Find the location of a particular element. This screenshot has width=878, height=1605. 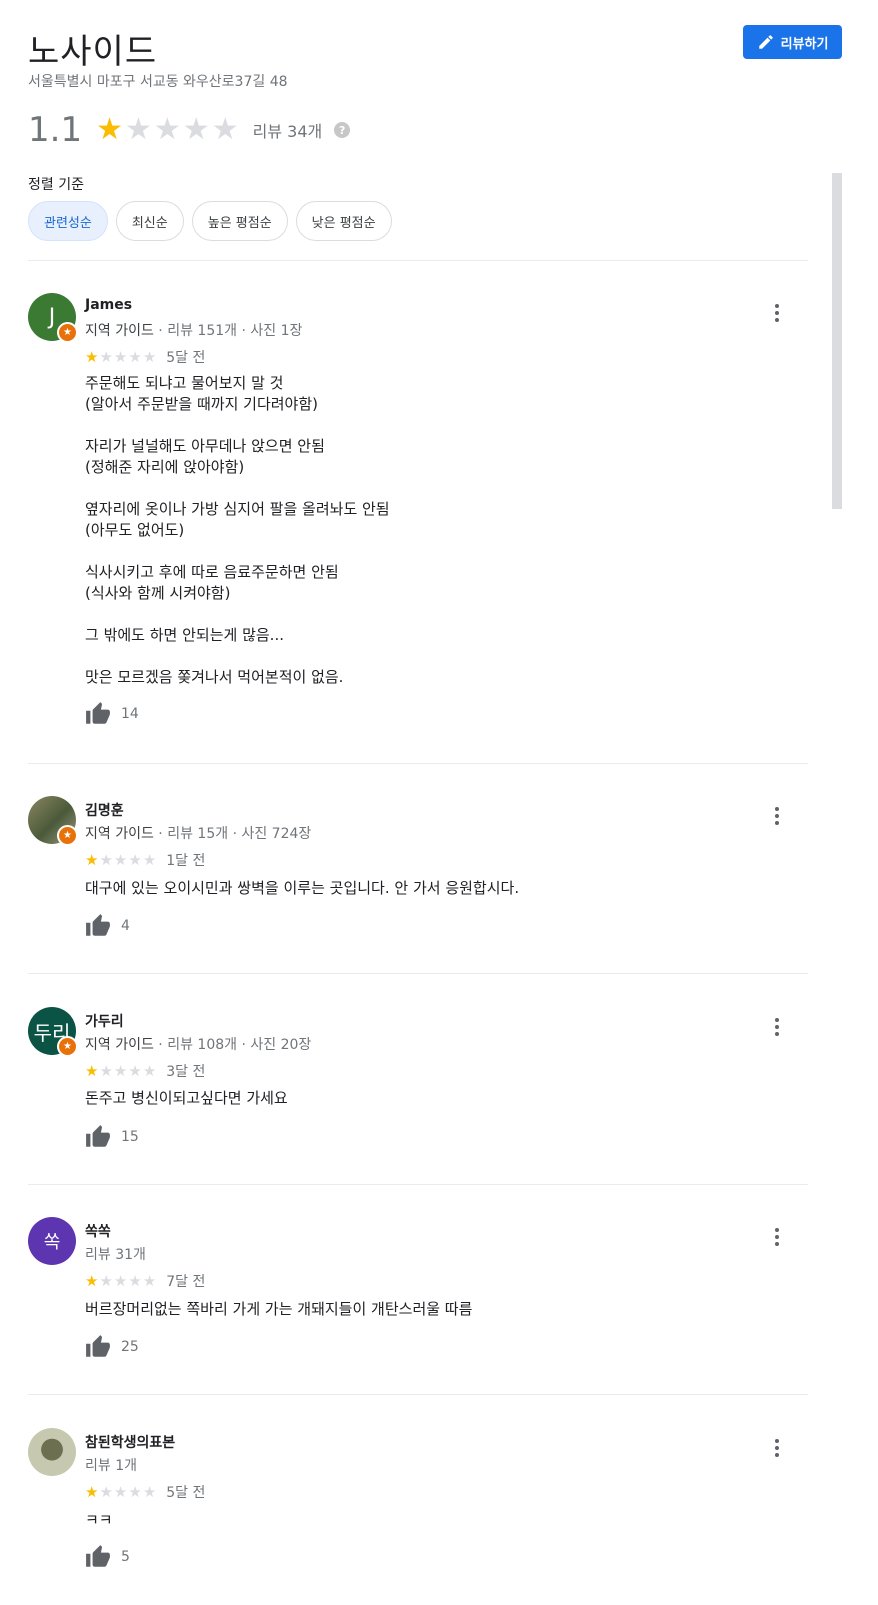

review-author: 쏙쏙 is located at coordinates (98, 1231).